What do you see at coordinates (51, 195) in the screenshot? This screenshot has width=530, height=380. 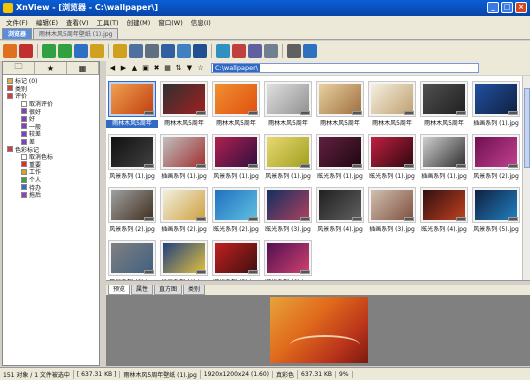 I see `tree-node: 拖后` at bounding box center [51, 195].